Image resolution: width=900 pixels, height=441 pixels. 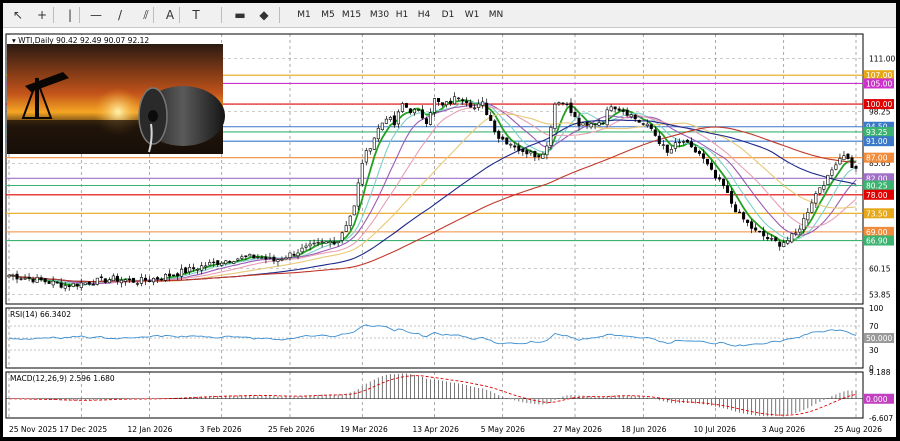 I want to click on timeframe-m1: M1, so click(x=304, y=15).